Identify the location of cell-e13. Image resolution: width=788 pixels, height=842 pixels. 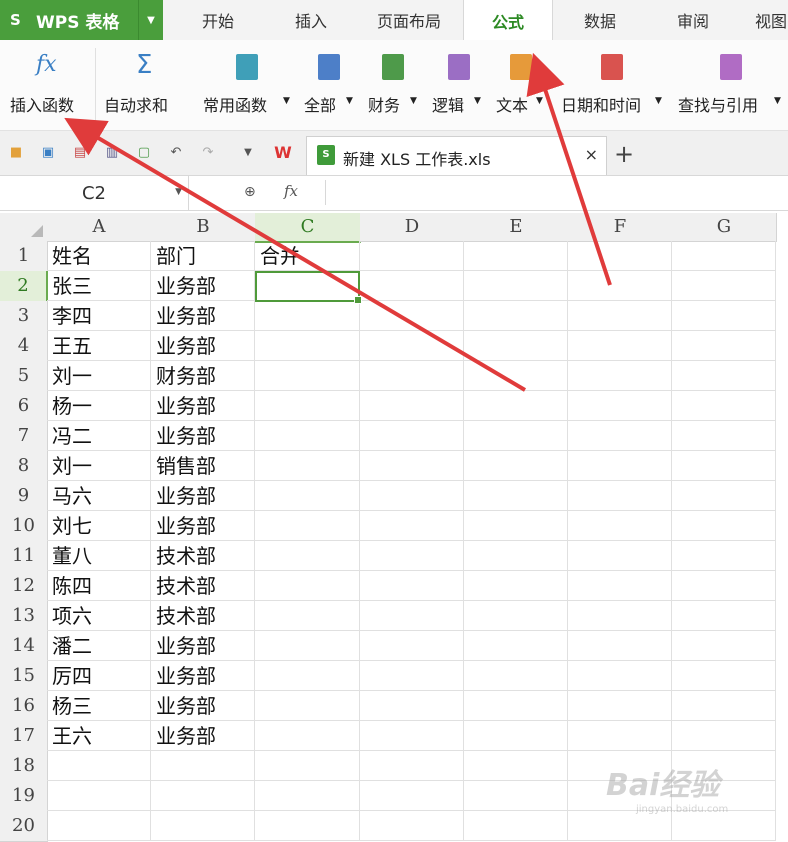
(516, 616).